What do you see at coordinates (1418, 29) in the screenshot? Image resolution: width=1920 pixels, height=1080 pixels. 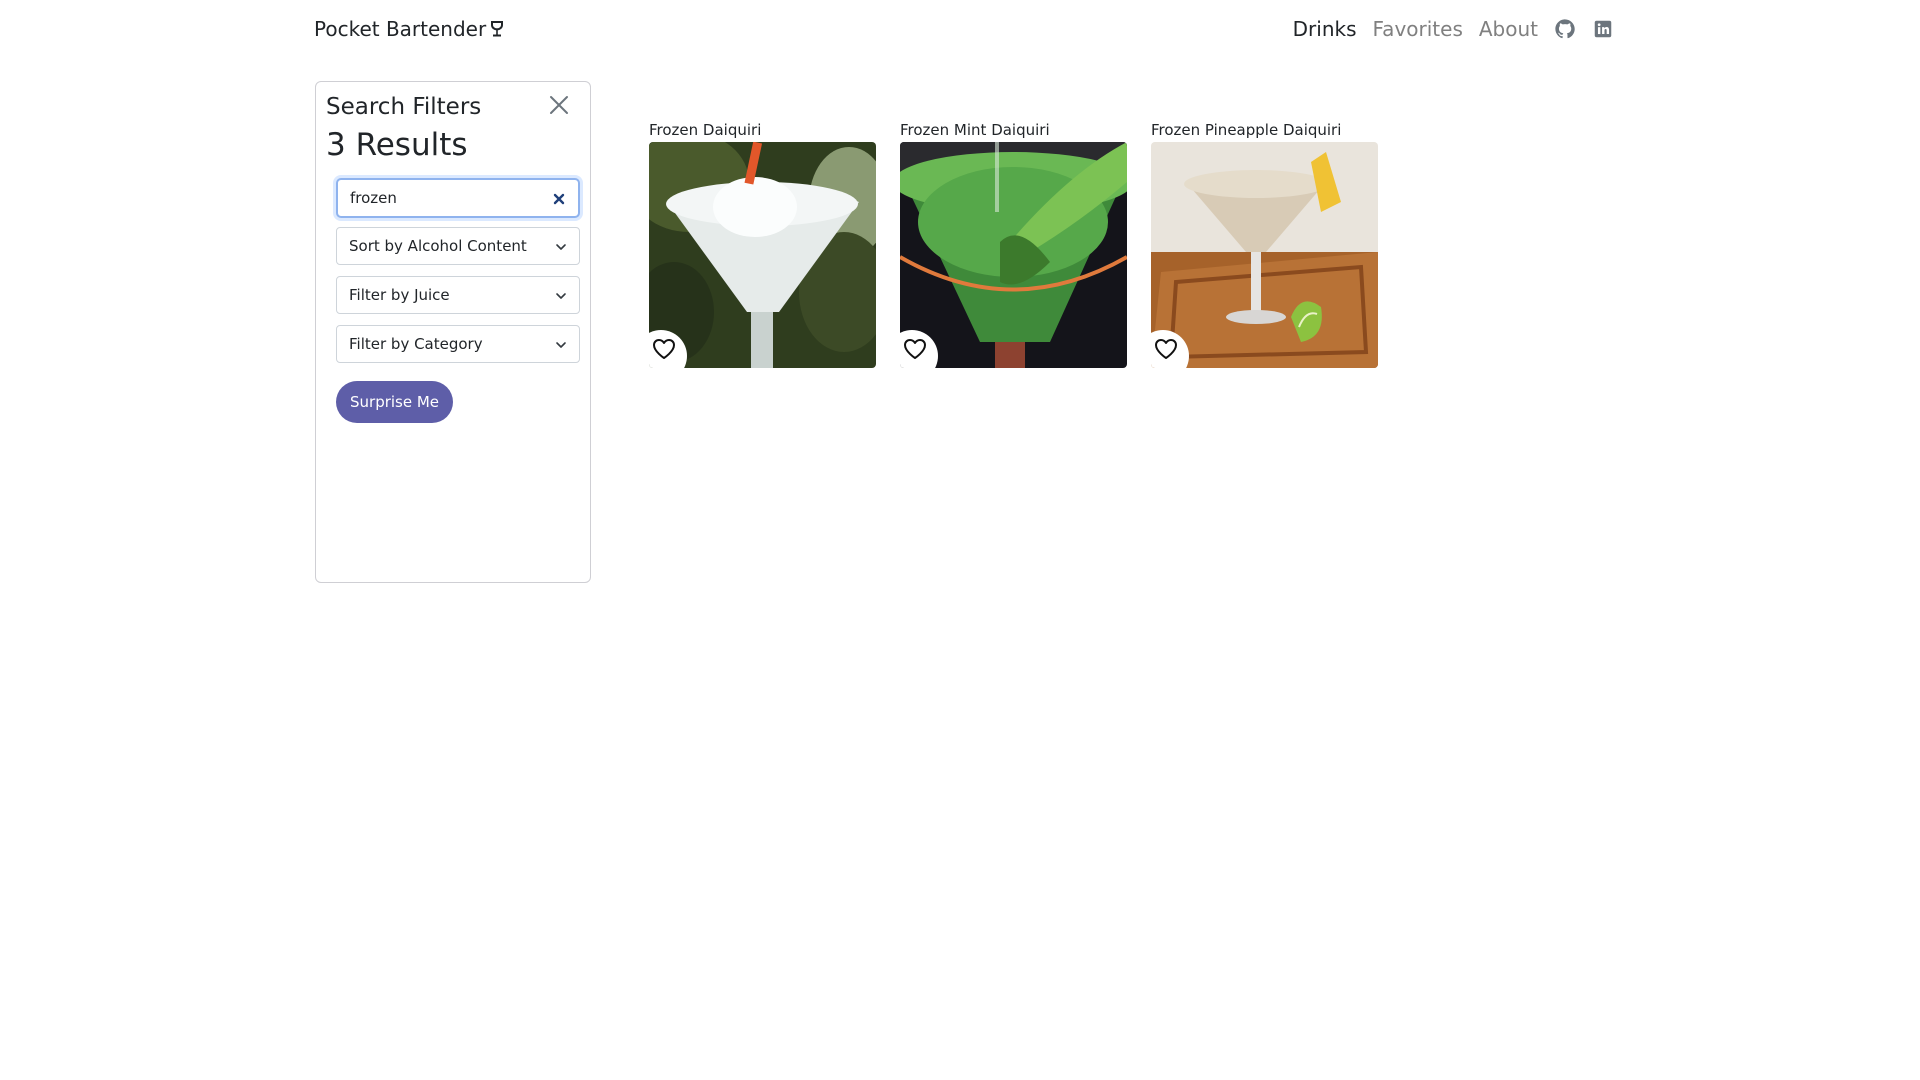 I see `nav-favorites: Favorites` at bounding box center [1418, 29].